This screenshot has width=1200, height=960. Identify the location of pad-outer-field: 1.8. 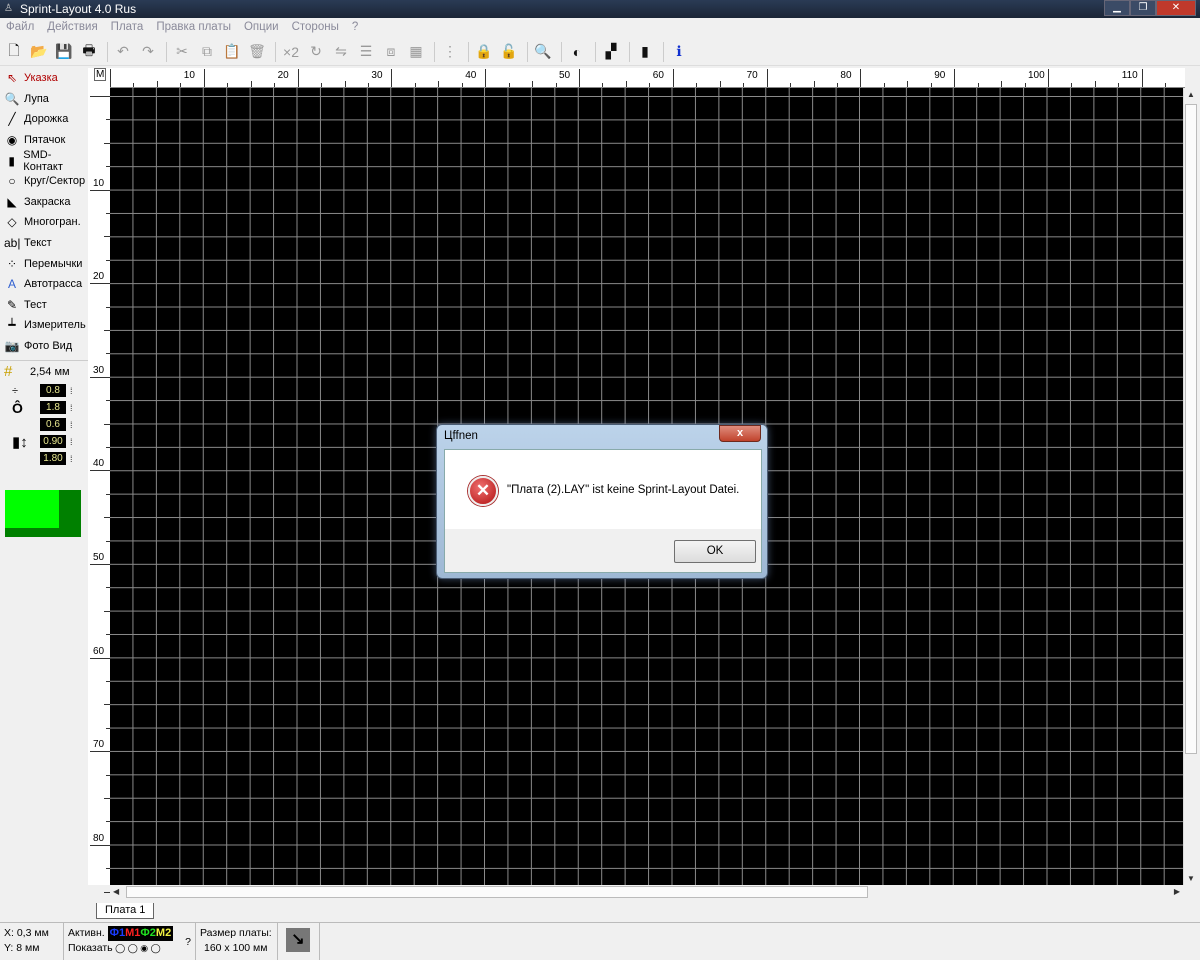
(53, 408).